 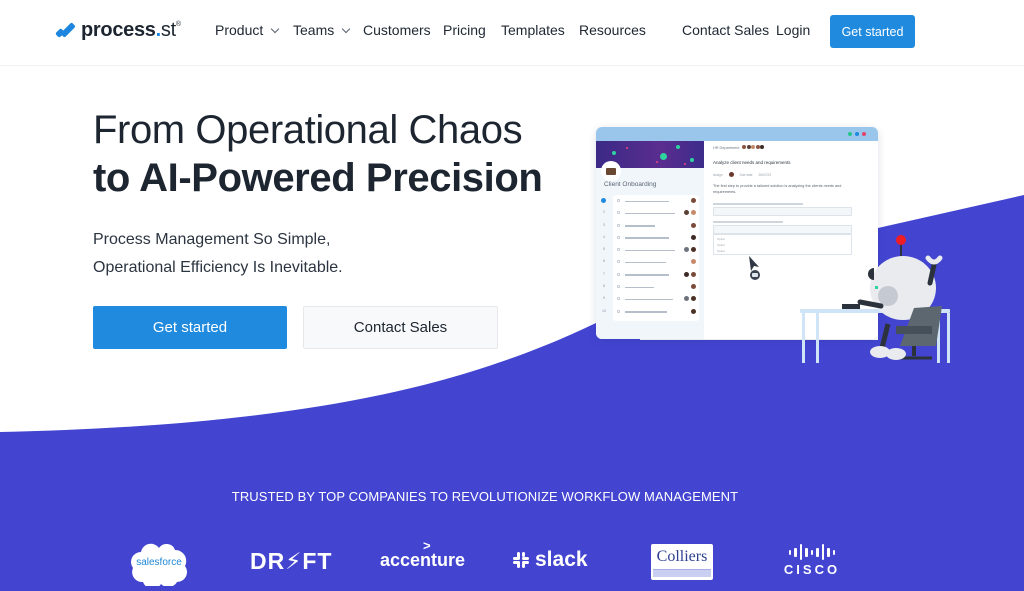 What do you see at coordinates (400, 327) in the screenshot?
I see `hero-contact-sales-button: Contact Sales` at bounding box center [400, 327].